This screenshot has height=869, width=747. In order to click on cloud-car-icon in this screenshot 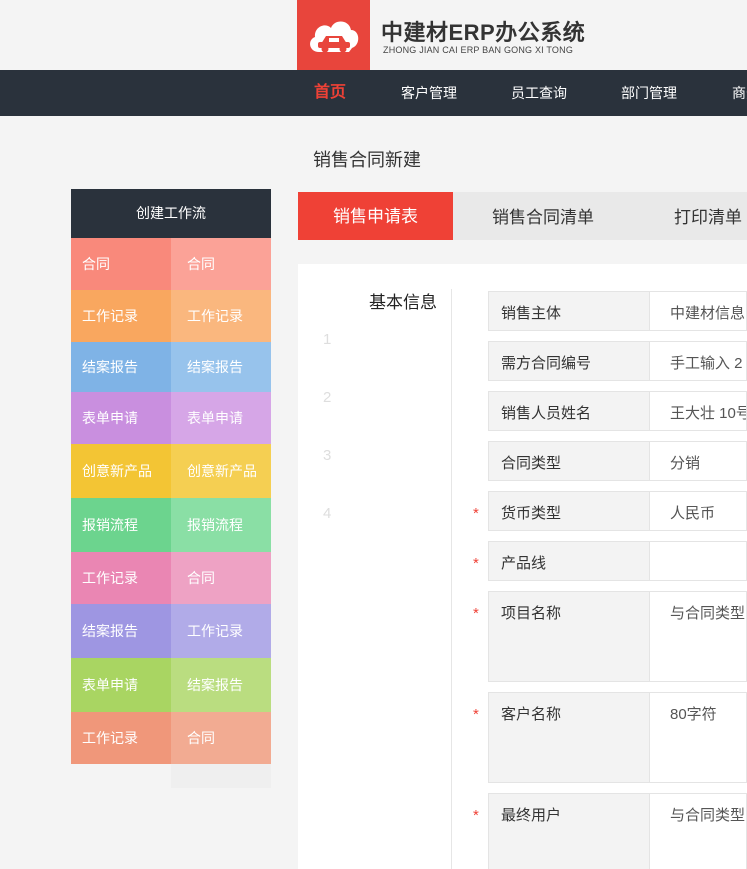, I will do `click(334, 37)`.